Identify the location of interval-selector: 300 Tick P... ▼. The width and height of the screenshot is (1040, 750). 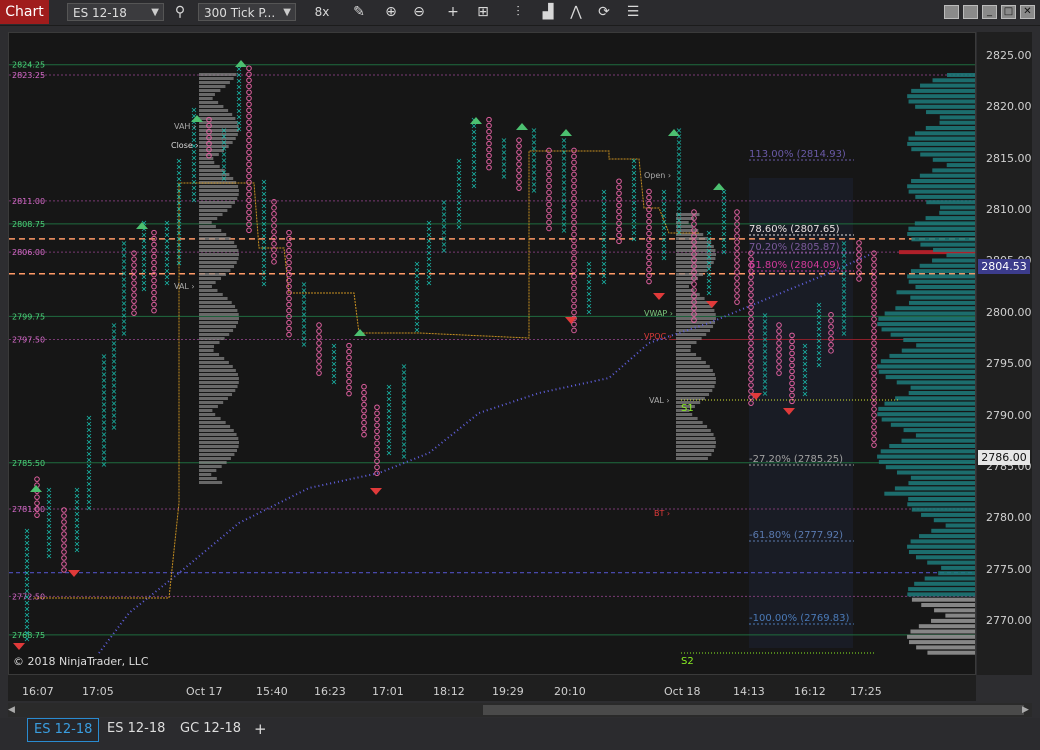
(247, 12).